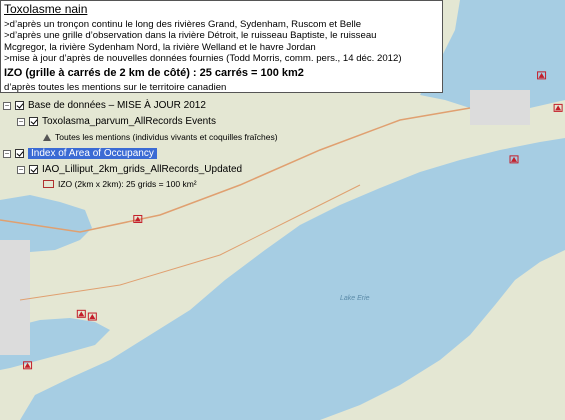 The image size is (565, 420). I want to click on layer-group-db-label: Base de données – MISE À JOUR 2012, so click(117, 105).